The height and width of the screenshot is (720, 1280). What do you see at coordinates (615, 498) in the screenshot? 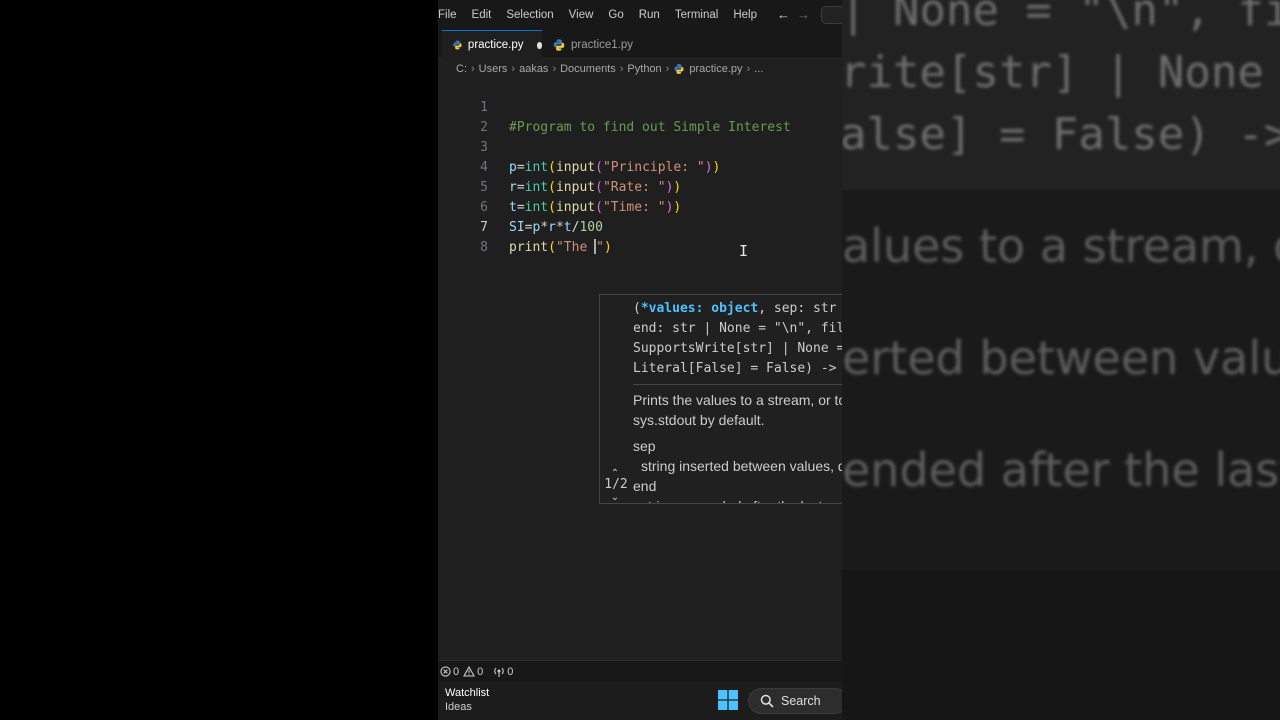
I see `chevron-down-icon: ⌄` at bounding box center [615, 498].